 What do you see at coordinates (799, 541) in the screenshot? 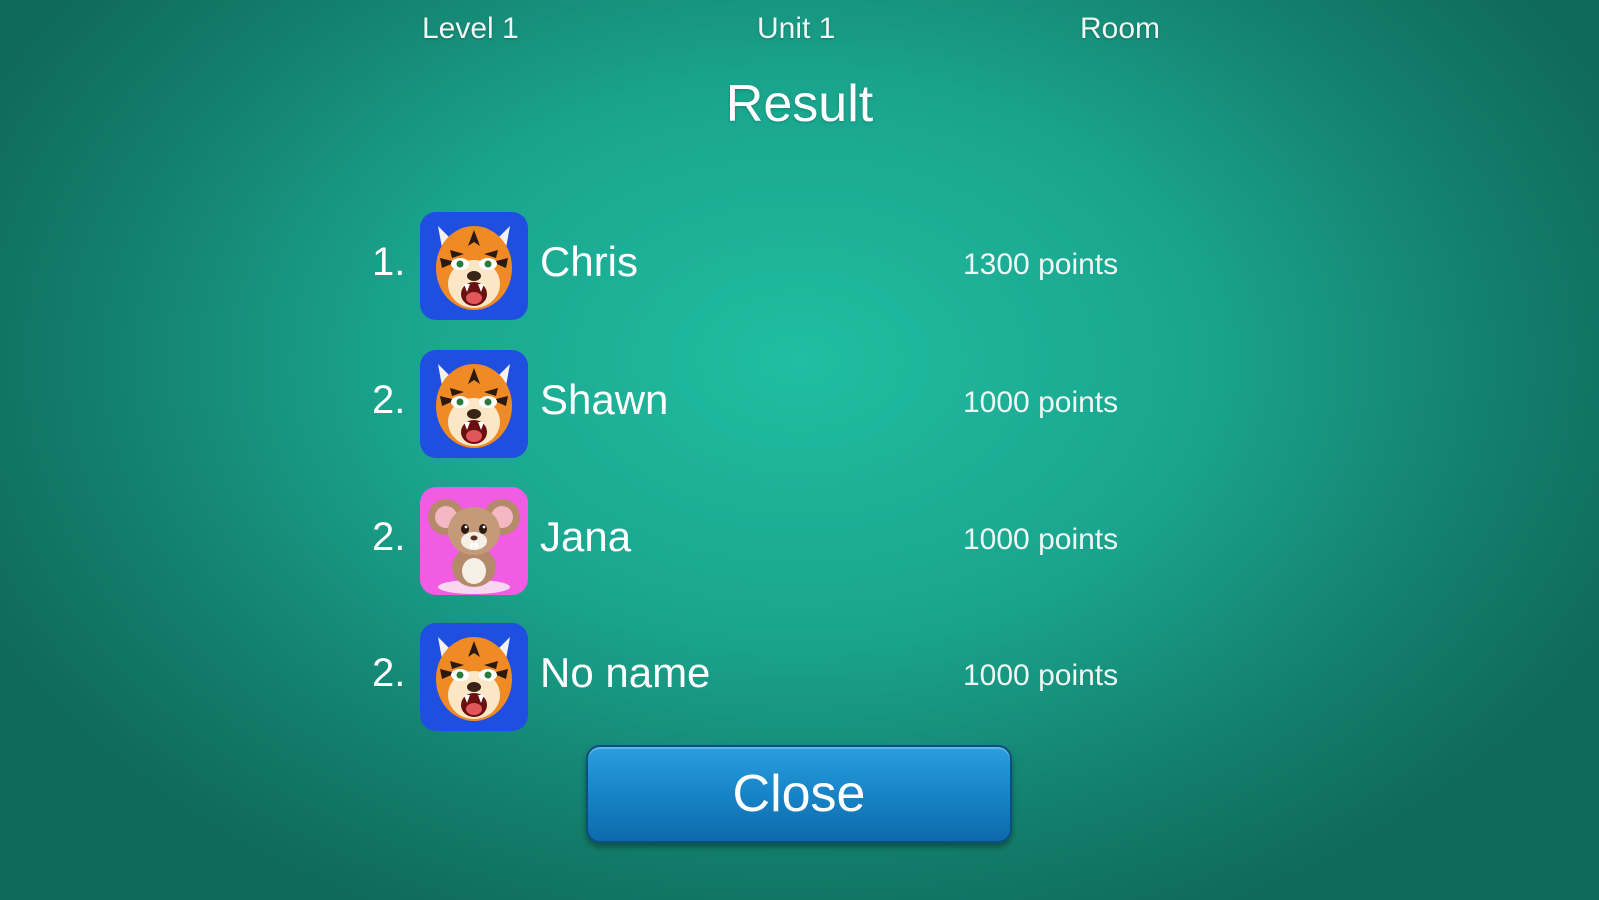
I see `result-row: 2. Jana 1000 points` at bounding box center [799, 541].